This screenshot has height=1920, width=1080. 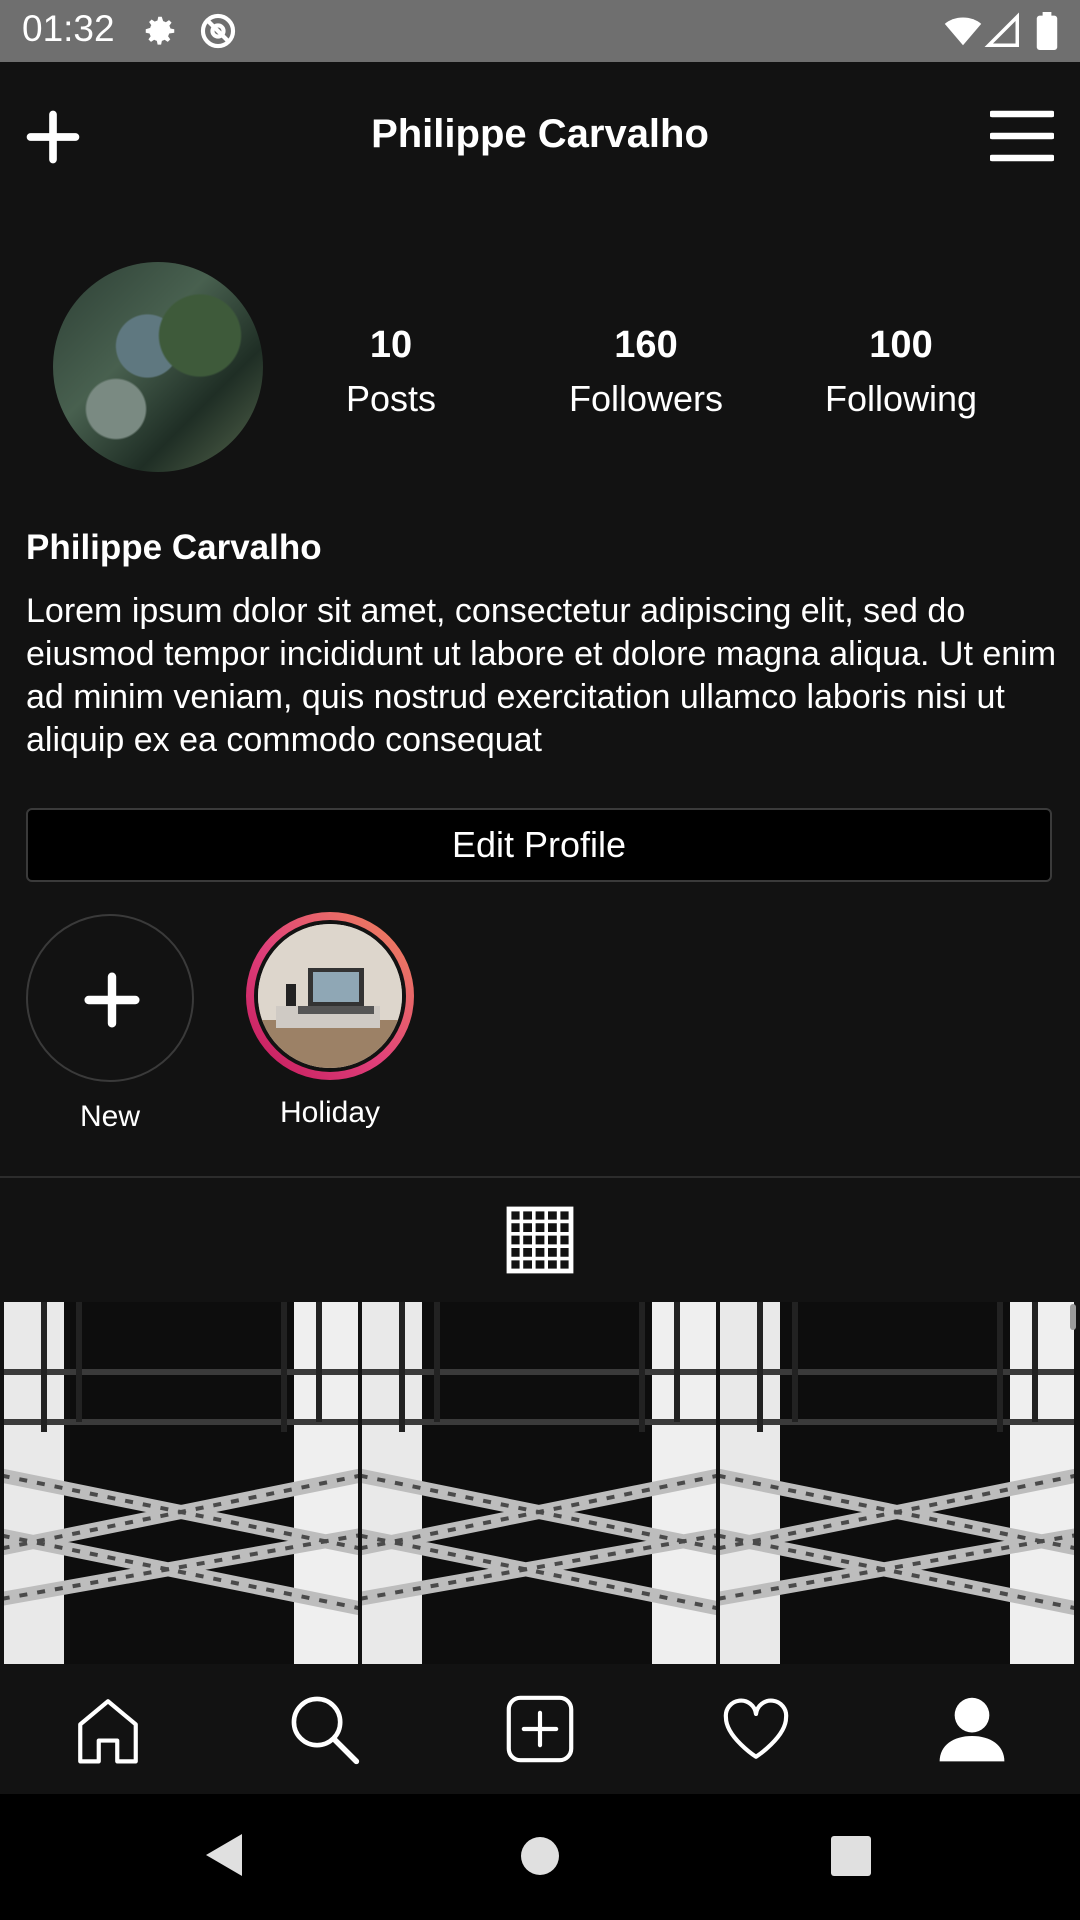 I want to click on stat-label: Following, so click(x=901, y=398).